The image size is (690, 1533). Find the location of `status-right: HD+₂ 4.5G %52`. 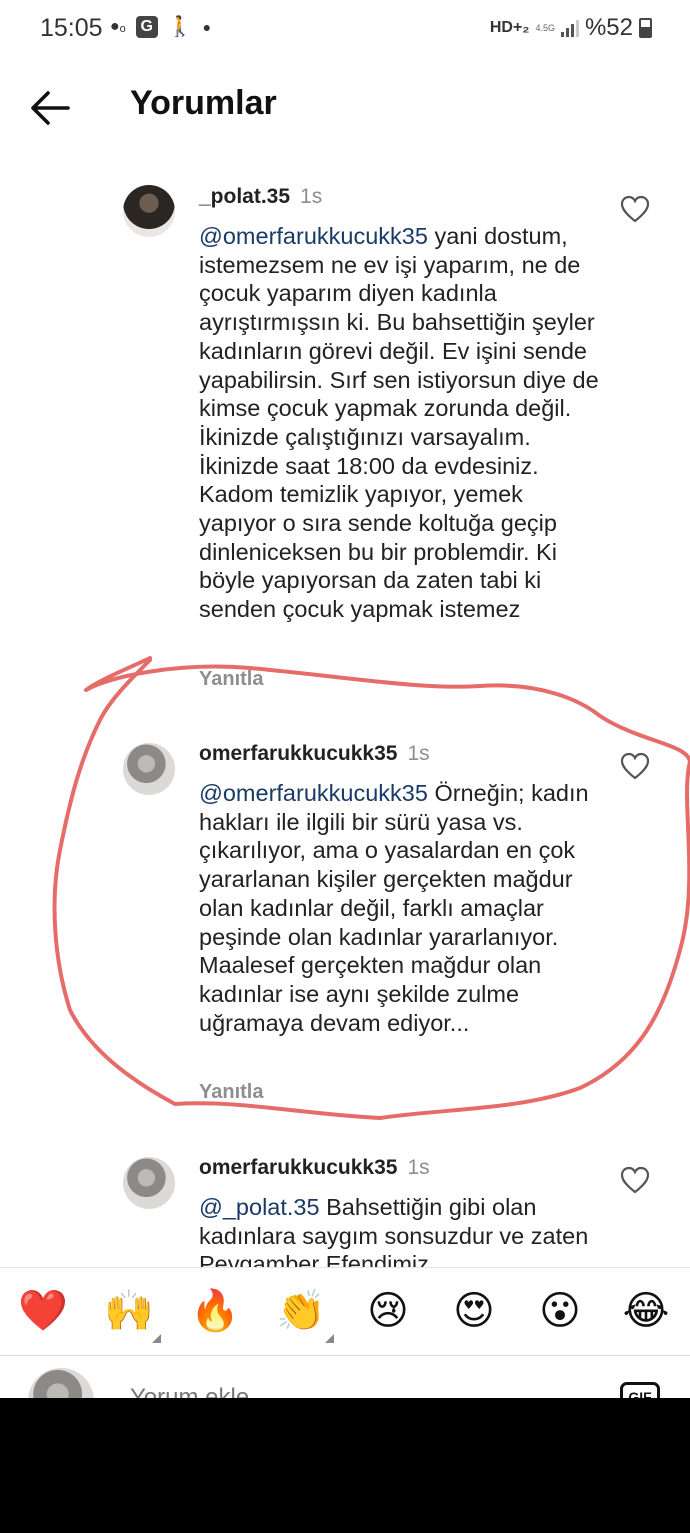

status-right: HD+₂ 4.5G %52 is located at coordinates (571, 28).